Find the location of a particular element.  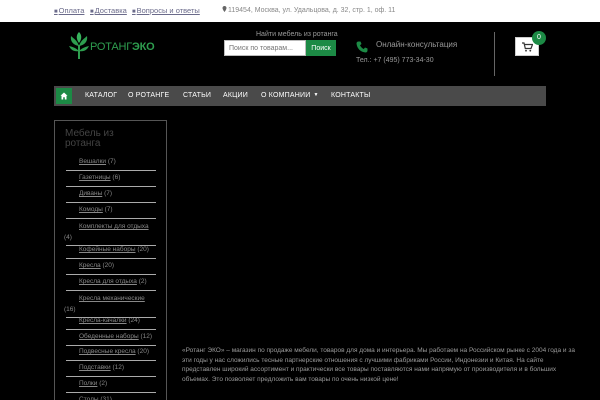

category-name: Подставки is located at coordinates (95, 367).